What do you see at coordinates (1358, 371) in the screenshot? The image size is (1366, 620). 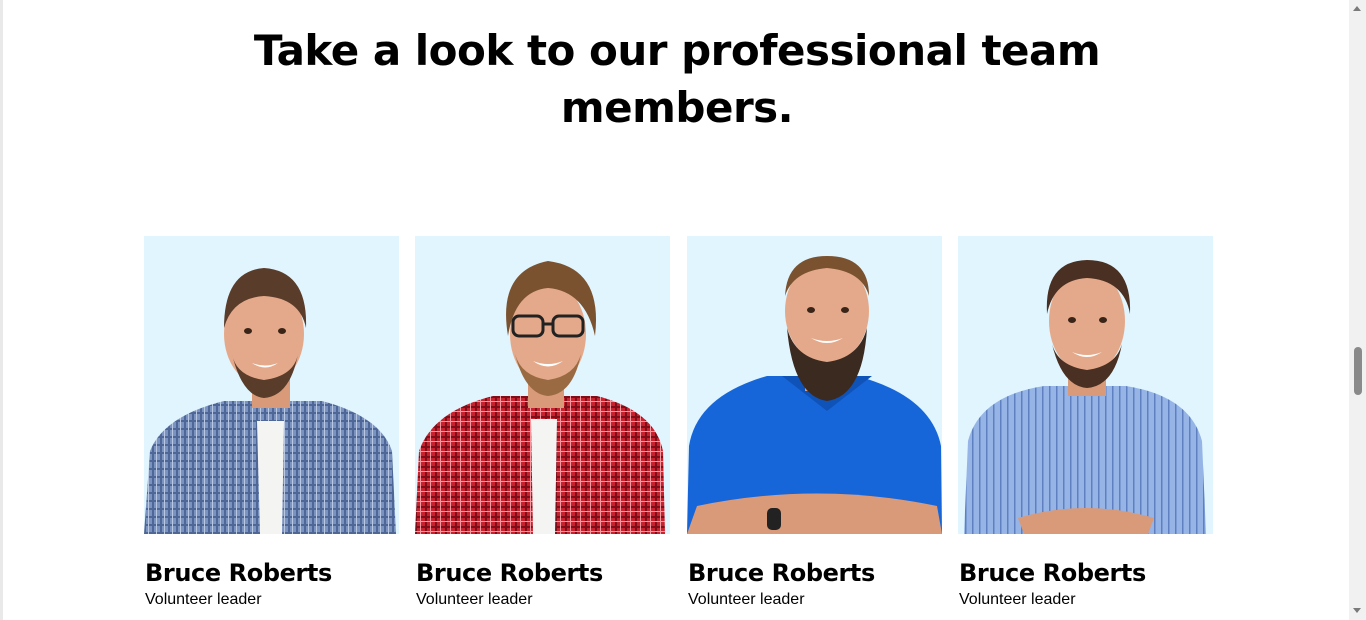 I see `scrollbar-thumb` at bounding box center [1358, 371].